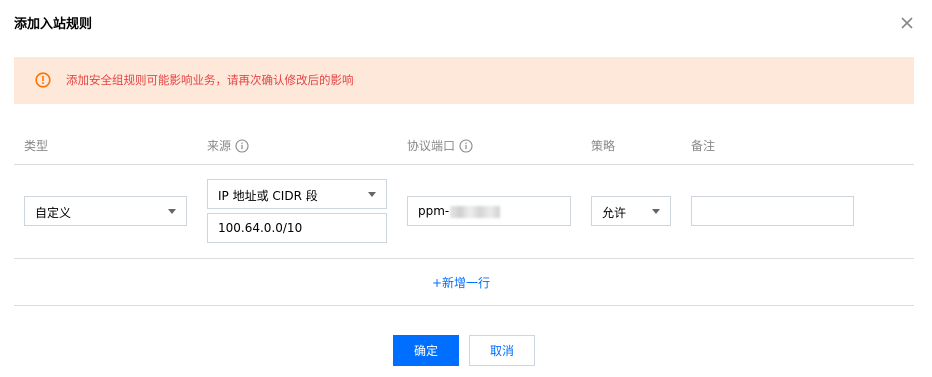 The image size is (932, 377). I want to click on alert-message: 添加安全组规则可能影响业务，请再次确认修改后的影响, so click(210, 80).